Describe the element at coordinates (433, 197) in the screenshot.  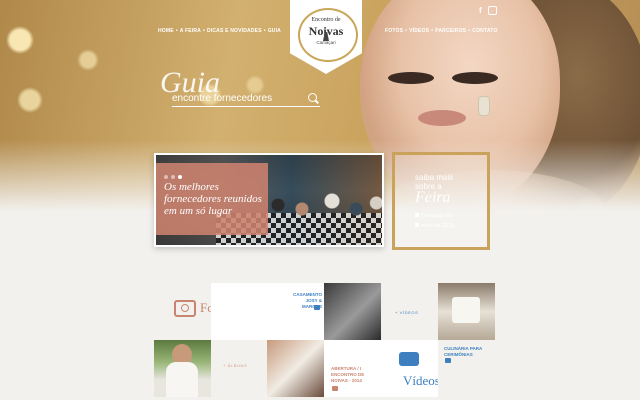
I see `feira-title: Feira` at that location.